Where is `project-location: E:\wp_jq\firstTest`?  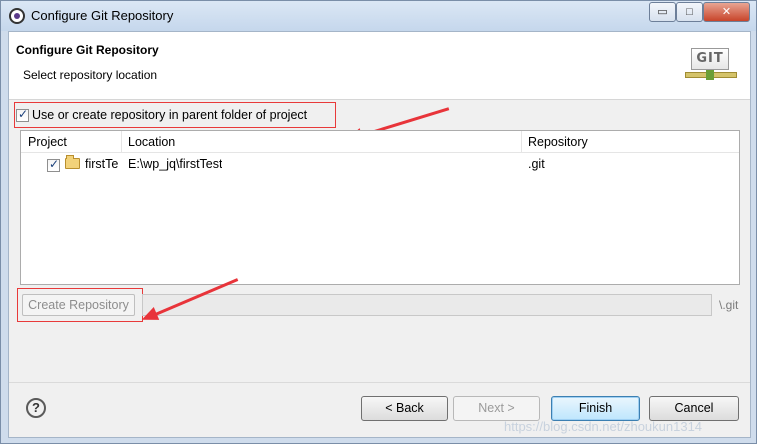
project-location: E:\wp_jq\firstTest is located at coordinates (175, 164).